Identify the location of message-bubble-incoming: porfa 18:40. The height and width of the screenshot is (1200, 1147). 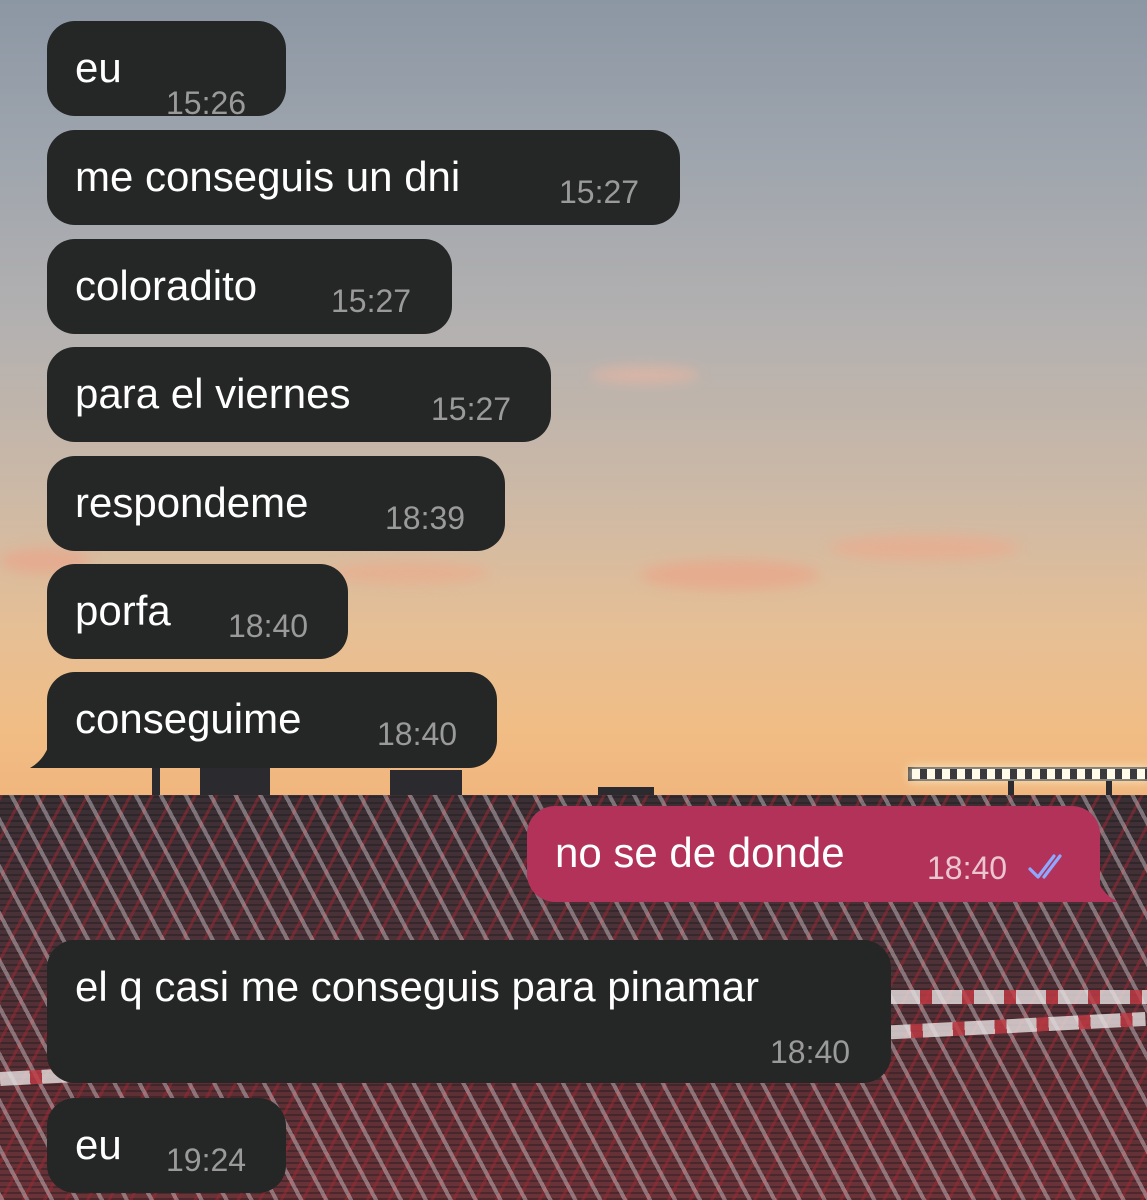
(197, 611).